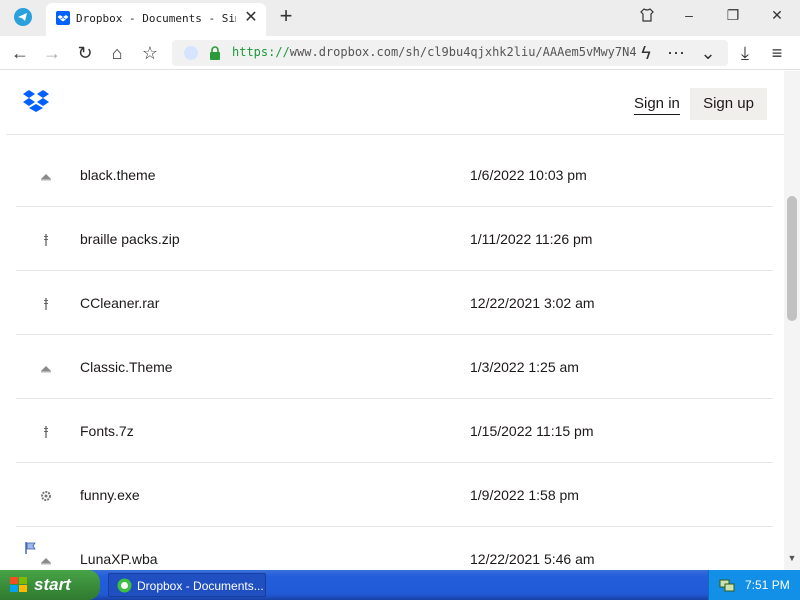 Image resolution: width=800 pixels, height=600 pixels. I want to click on file-name: braille packs.zip, so click(130, 239).